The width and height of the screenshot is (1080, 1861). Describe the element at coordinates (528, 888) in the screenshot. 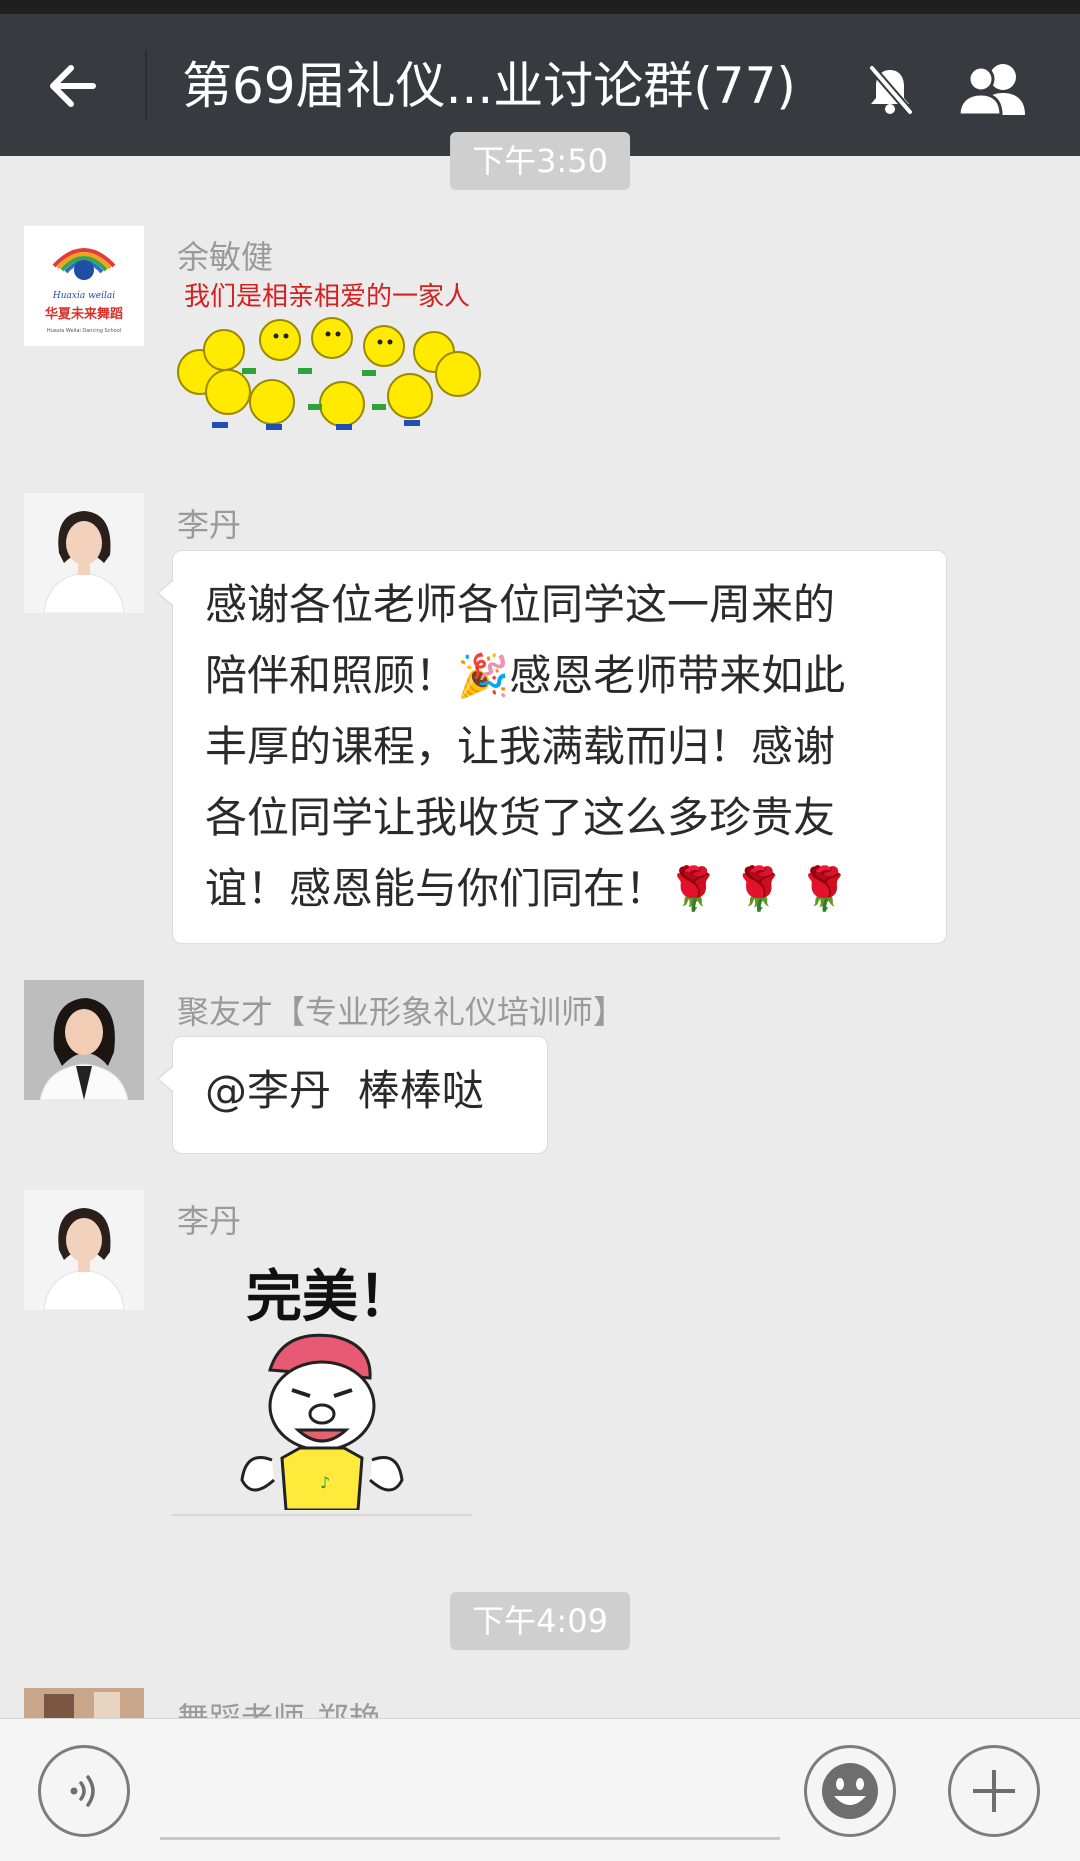

I see `message-line: 谊！感恩能与你们同在！🌹 🌹 🌹` at that location.